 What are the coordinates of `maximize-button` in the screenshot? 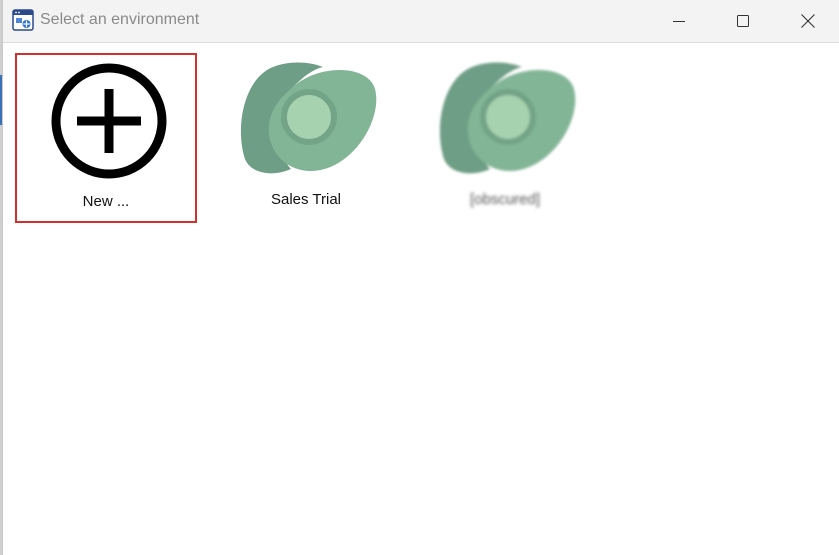 It's located at (743, 21).